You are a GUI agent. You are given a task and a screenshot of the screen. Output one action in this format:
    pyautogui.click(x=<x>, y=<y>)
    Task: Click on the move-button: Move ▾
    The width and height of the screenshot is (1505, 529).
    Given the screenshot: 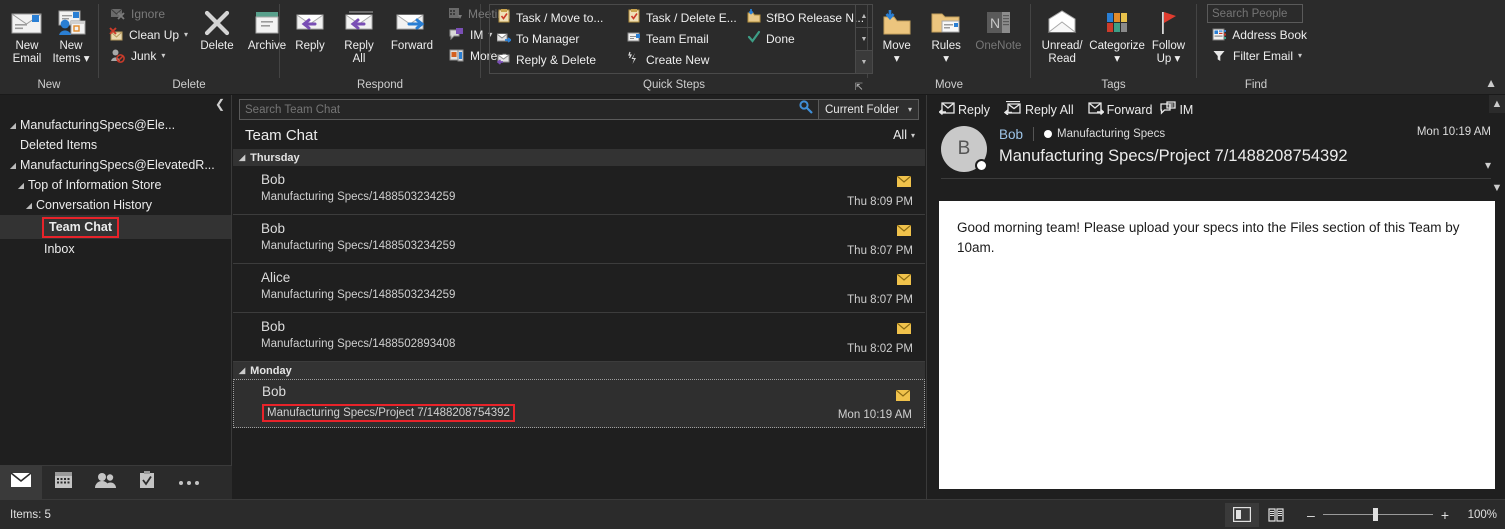 What is the action you would take?
    pyautogui.click(x=896, y=34)
    